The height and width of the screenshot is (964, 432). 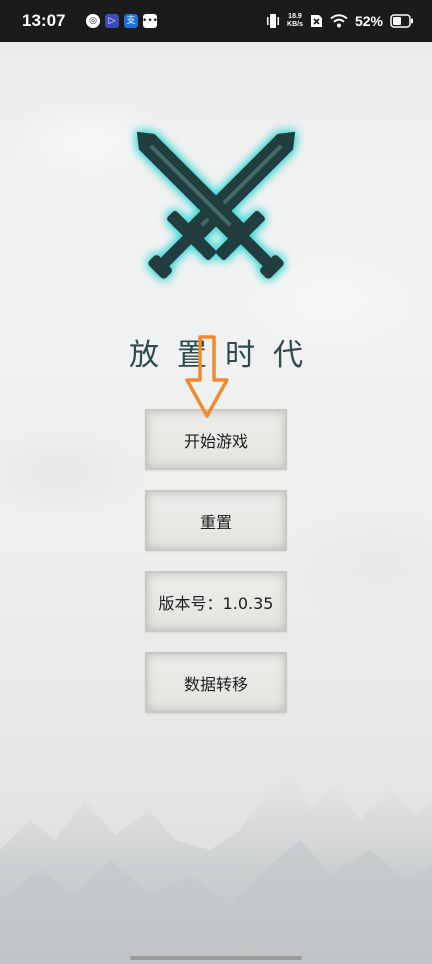 What do you see at coordinates (207, 376) in the screenshot?
I see `down-arrow-icon` at bounding box center [207, 376].